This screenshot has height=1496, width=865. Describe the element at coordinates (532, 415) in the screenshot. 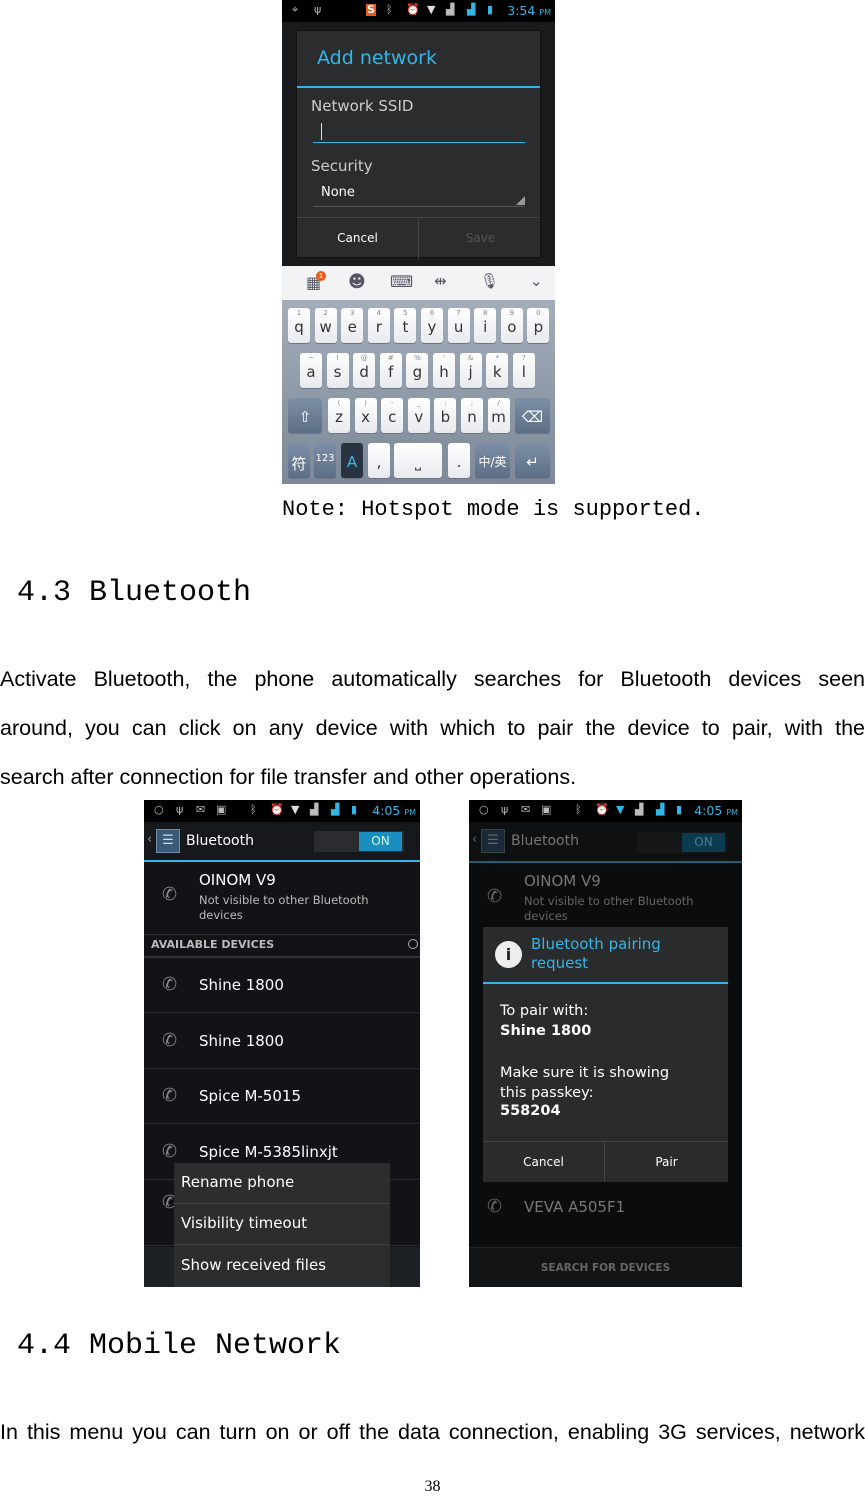

I see `backspace-key: ⌫` at that location.